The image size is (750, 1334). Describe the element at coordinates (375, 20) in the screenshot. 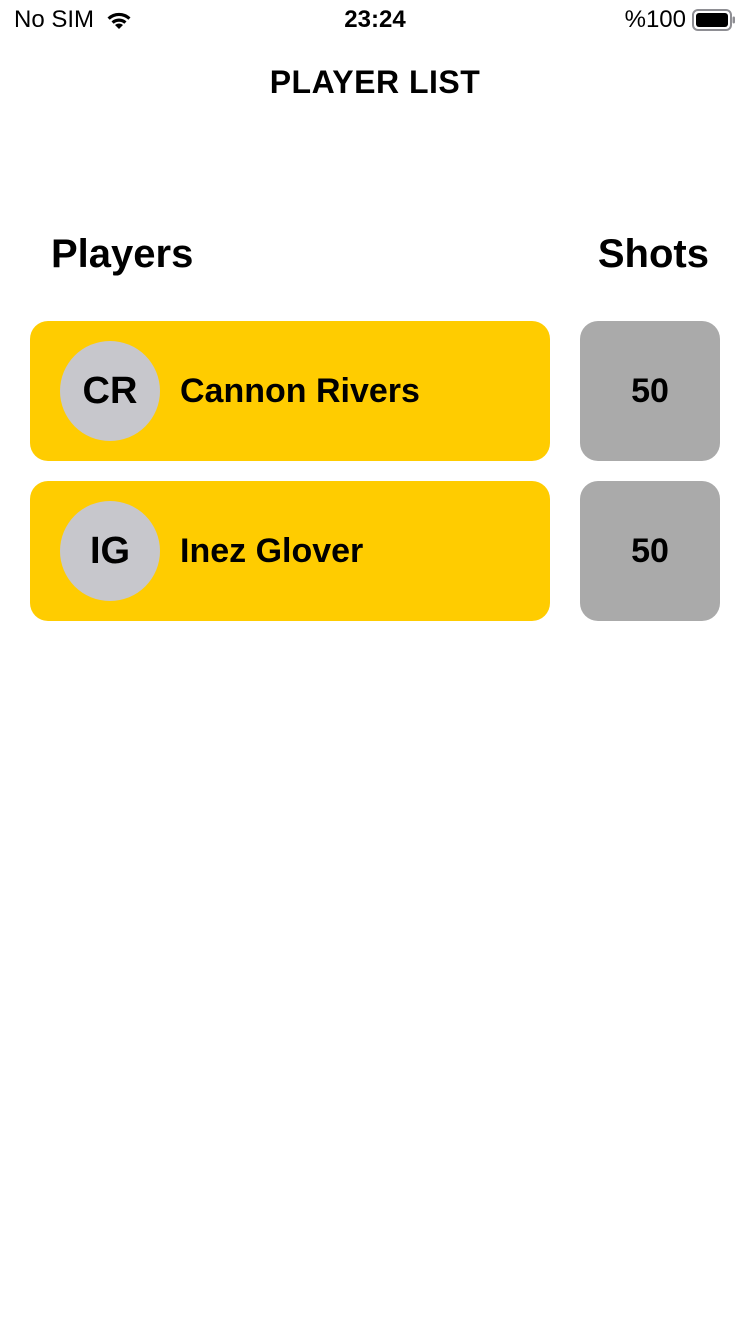

I see `status-bar: No SIM 23:24 %100` at that location.